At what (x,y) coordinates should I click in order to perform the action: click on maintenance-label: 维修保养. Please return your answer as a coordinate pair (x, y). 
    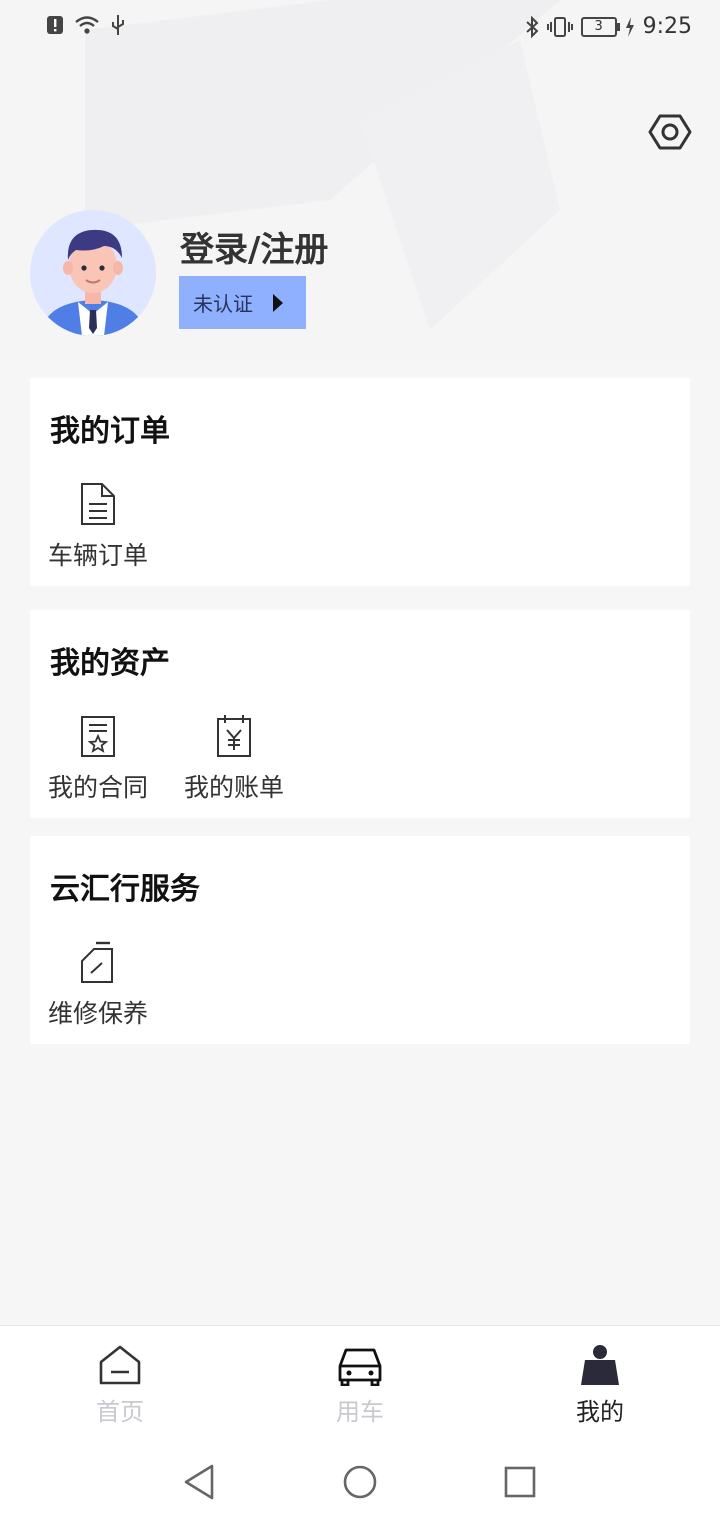
    Looking at the image, I should click on (97, 1013).